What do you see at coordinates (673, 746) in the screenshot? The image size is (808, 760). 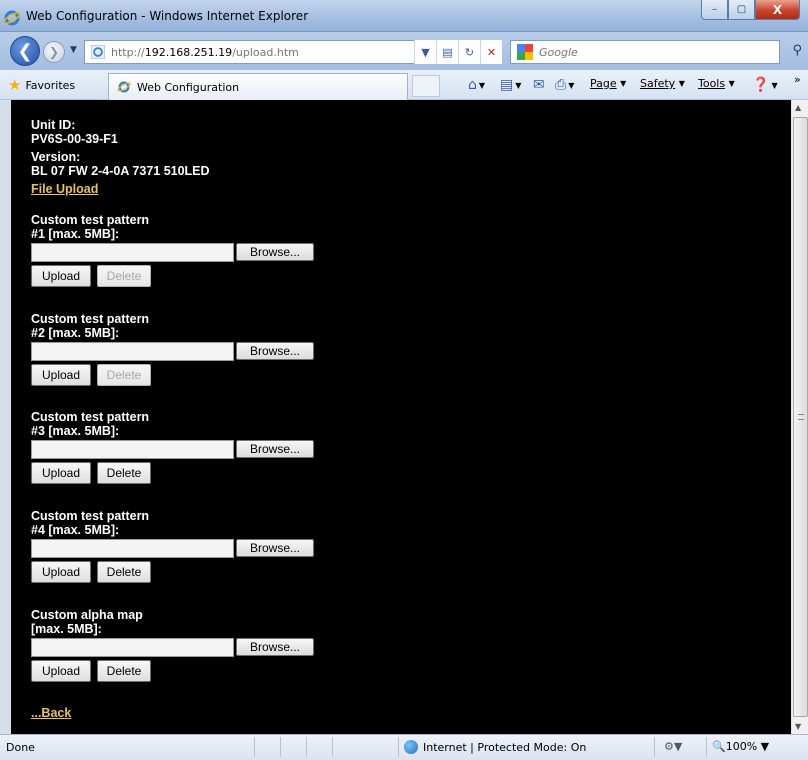 I see `protected-mode-icon: ⚙▼` at bounding box center [673, 746].